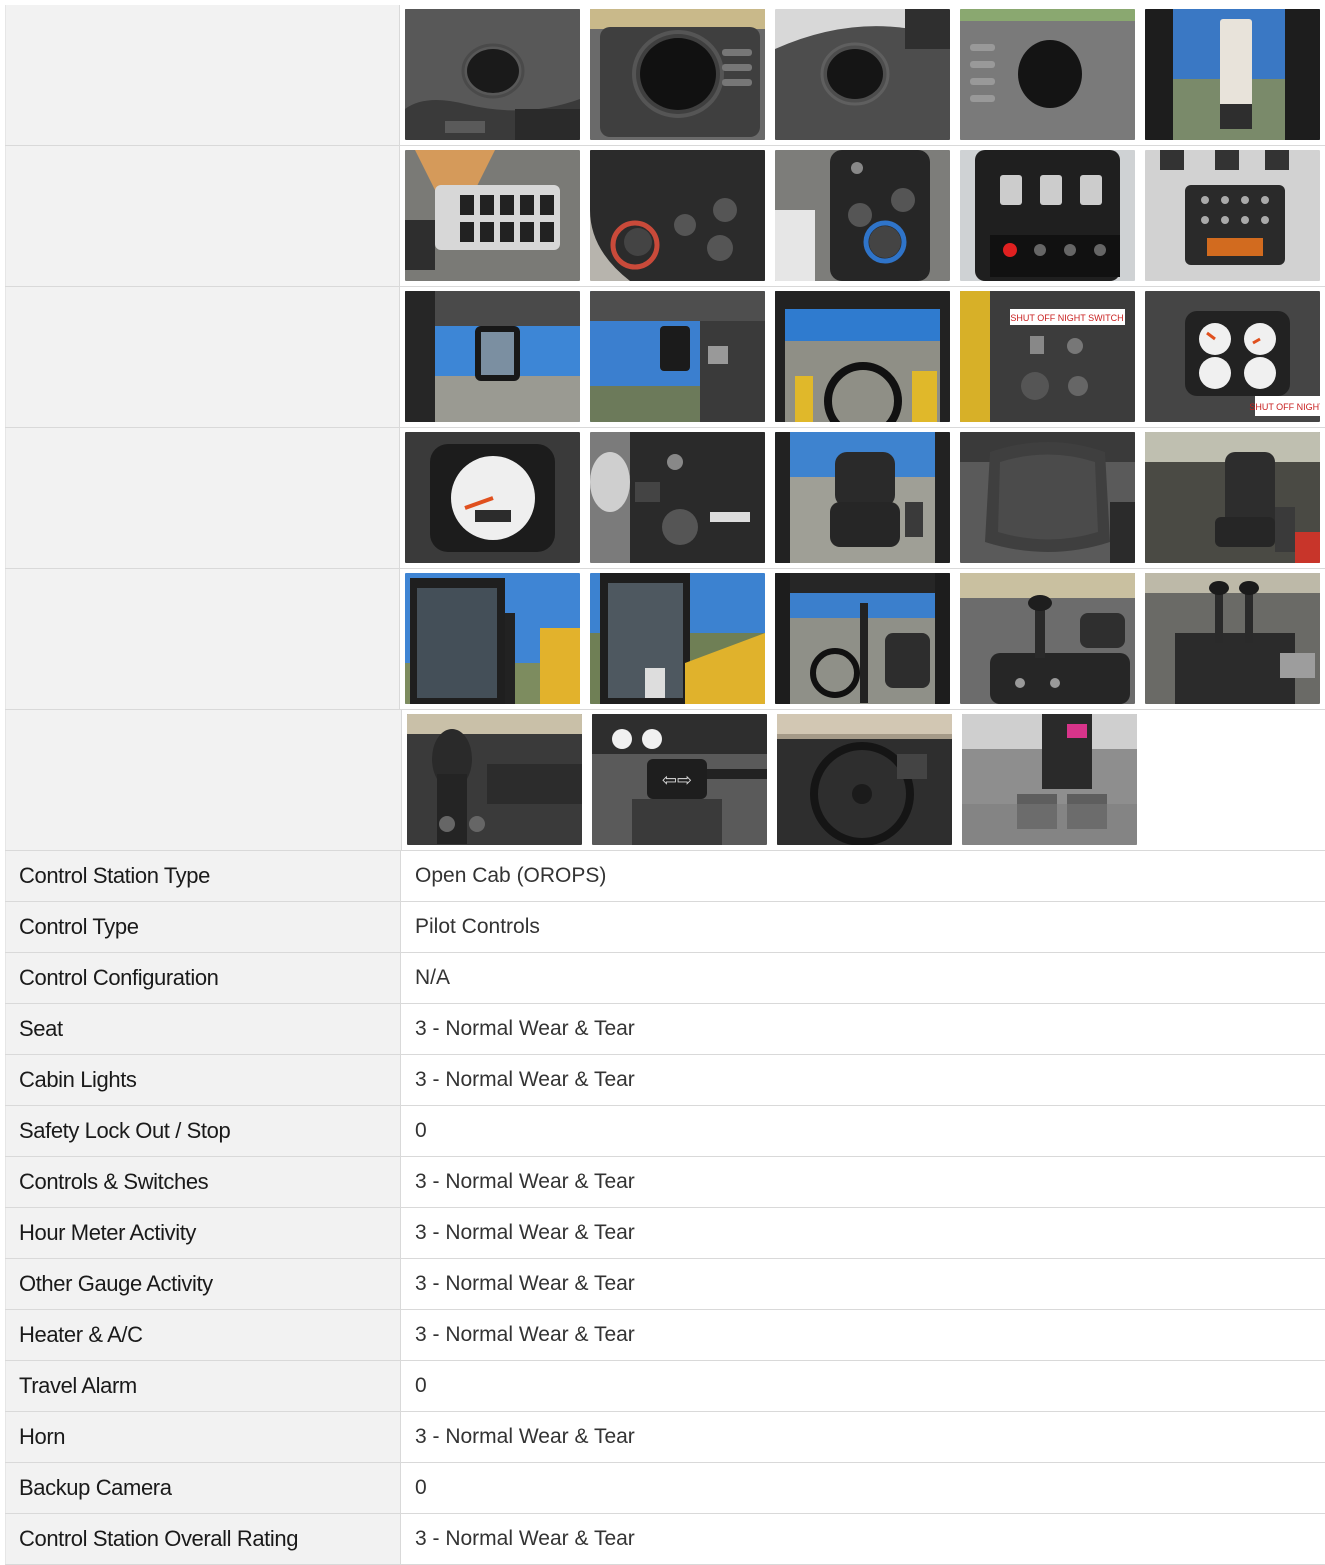  What do you see at coordinates (203, 1335) in the screenshot?
I see `spec-label: Heater & A/C` at bounding box center [203, 1335].